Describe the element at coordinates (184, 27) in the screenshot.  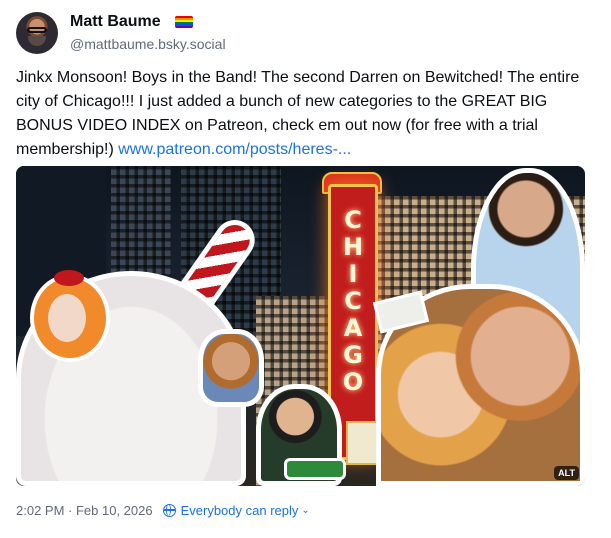
I see `flag-stripe` at that location.